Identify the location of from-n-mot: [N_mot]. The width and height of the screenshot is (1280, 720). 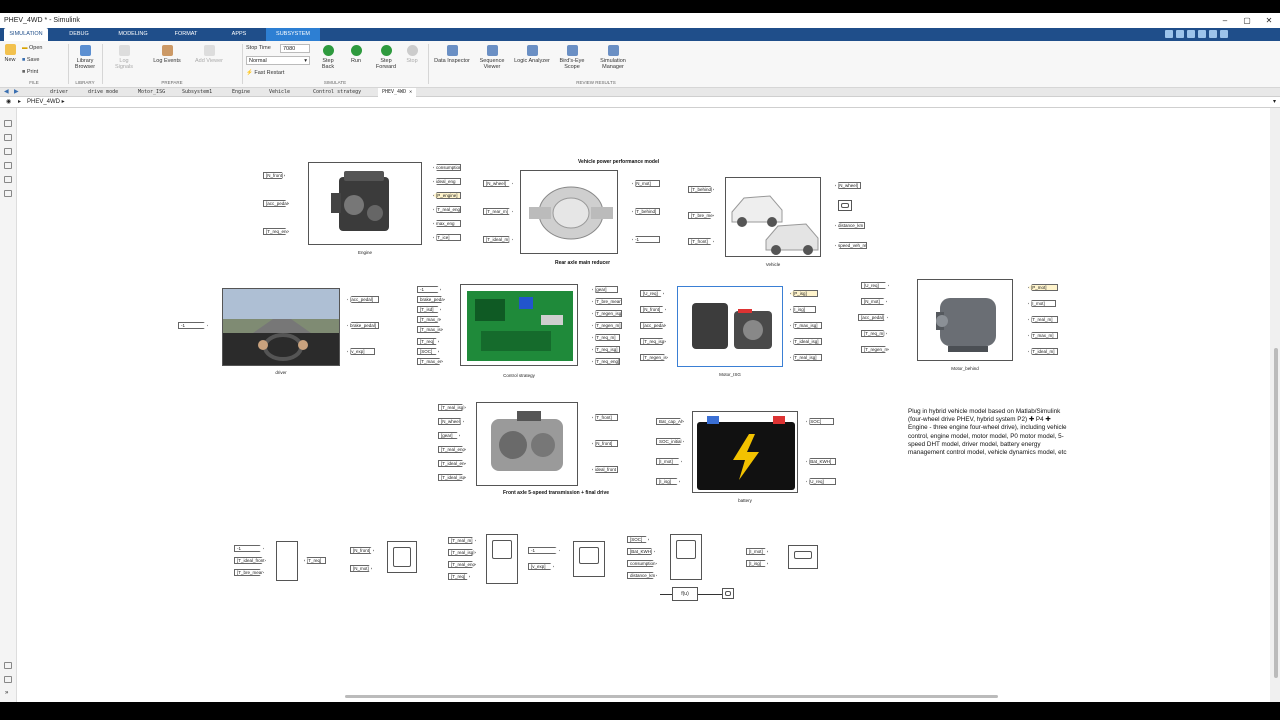
(646, 183).